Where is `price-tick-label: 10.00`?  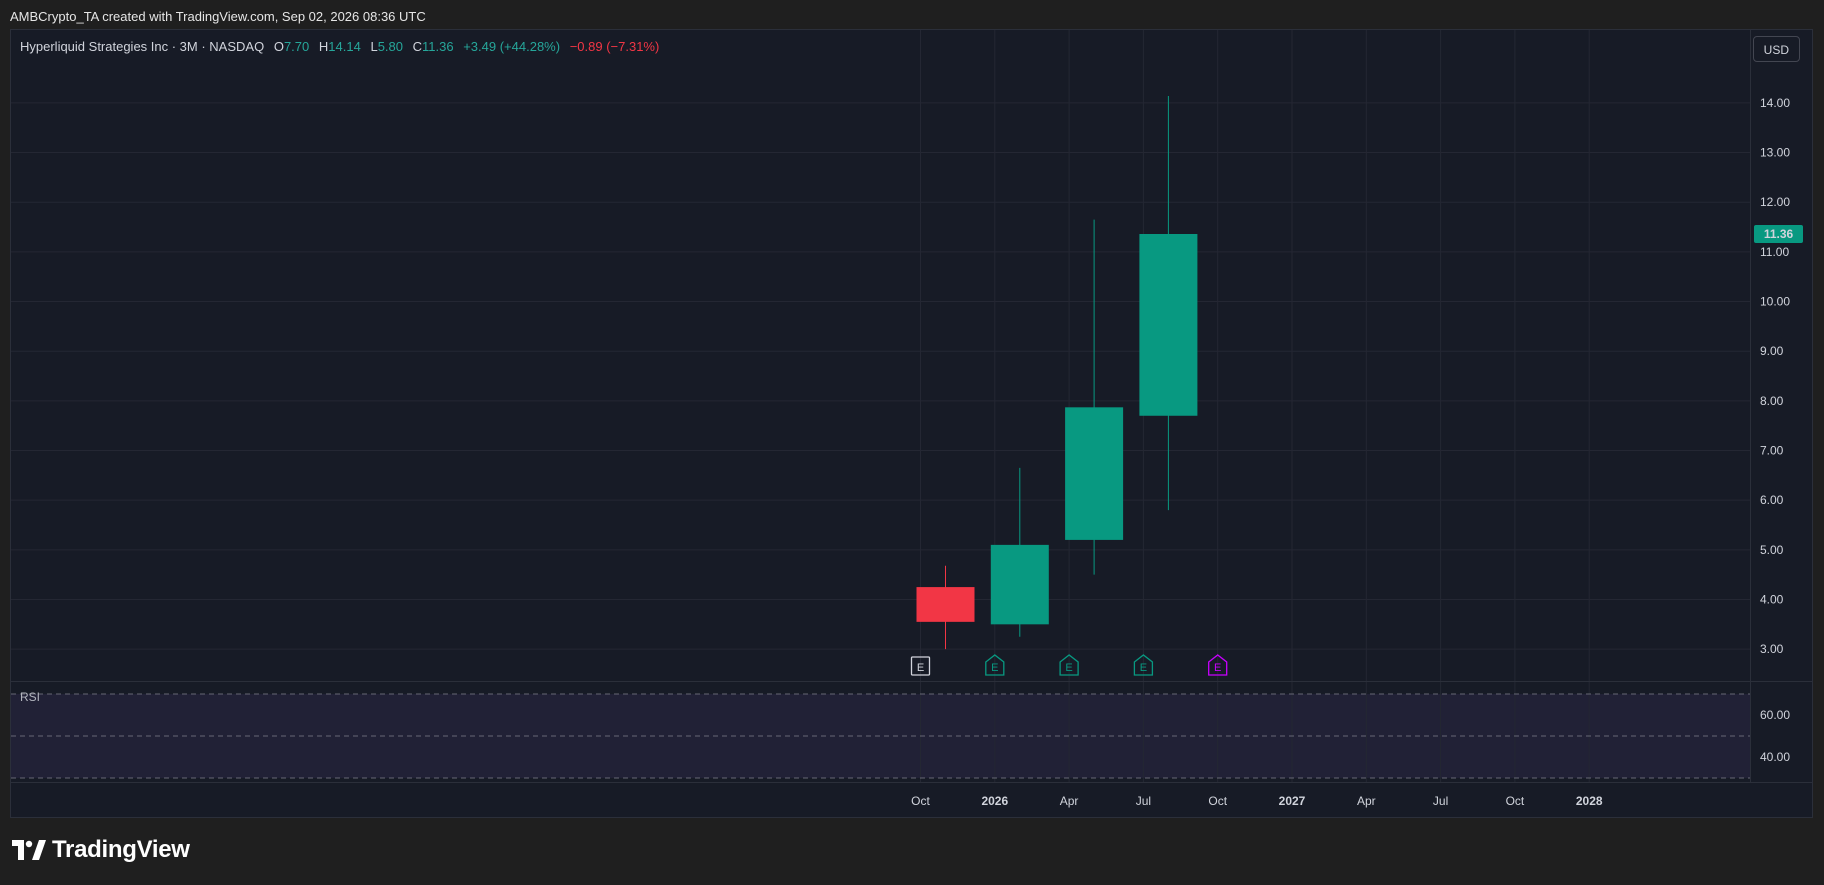
price-tick-label: 10.00 is located at coordinates (1775, 302).